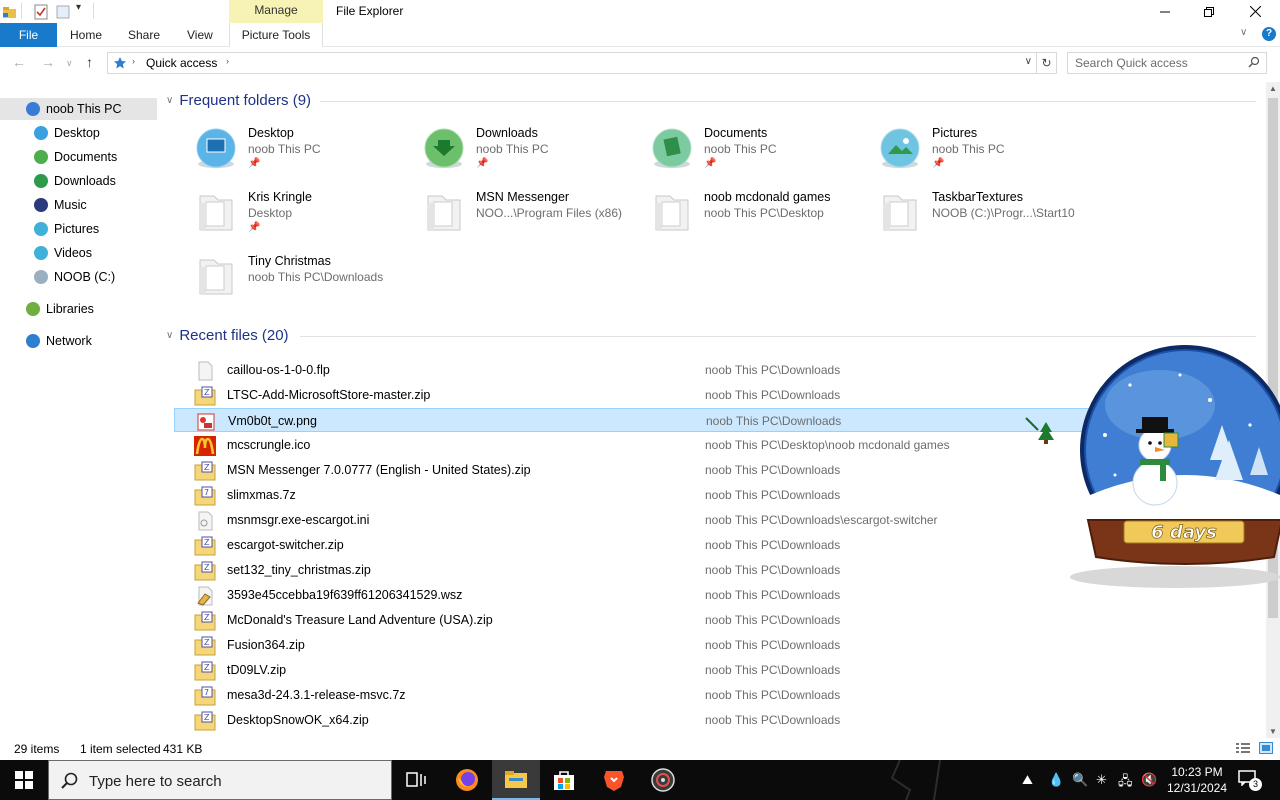  What do you see at coordinates (220, 780) in the screenshot?
I see `taskbar-search-input: Type here to search` at bounding box center [220, 780].